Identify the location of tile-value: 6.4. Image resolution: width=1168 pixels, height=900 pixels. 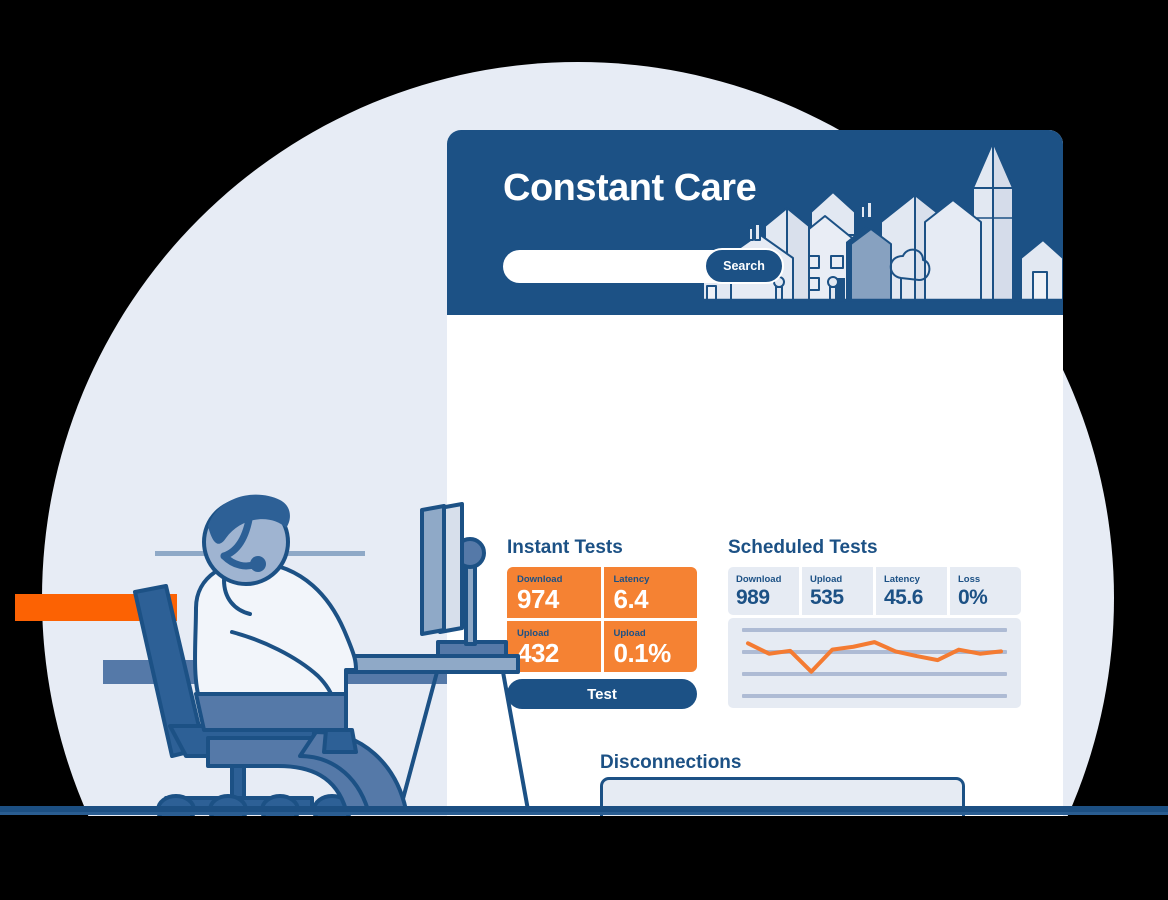
(631, 599).